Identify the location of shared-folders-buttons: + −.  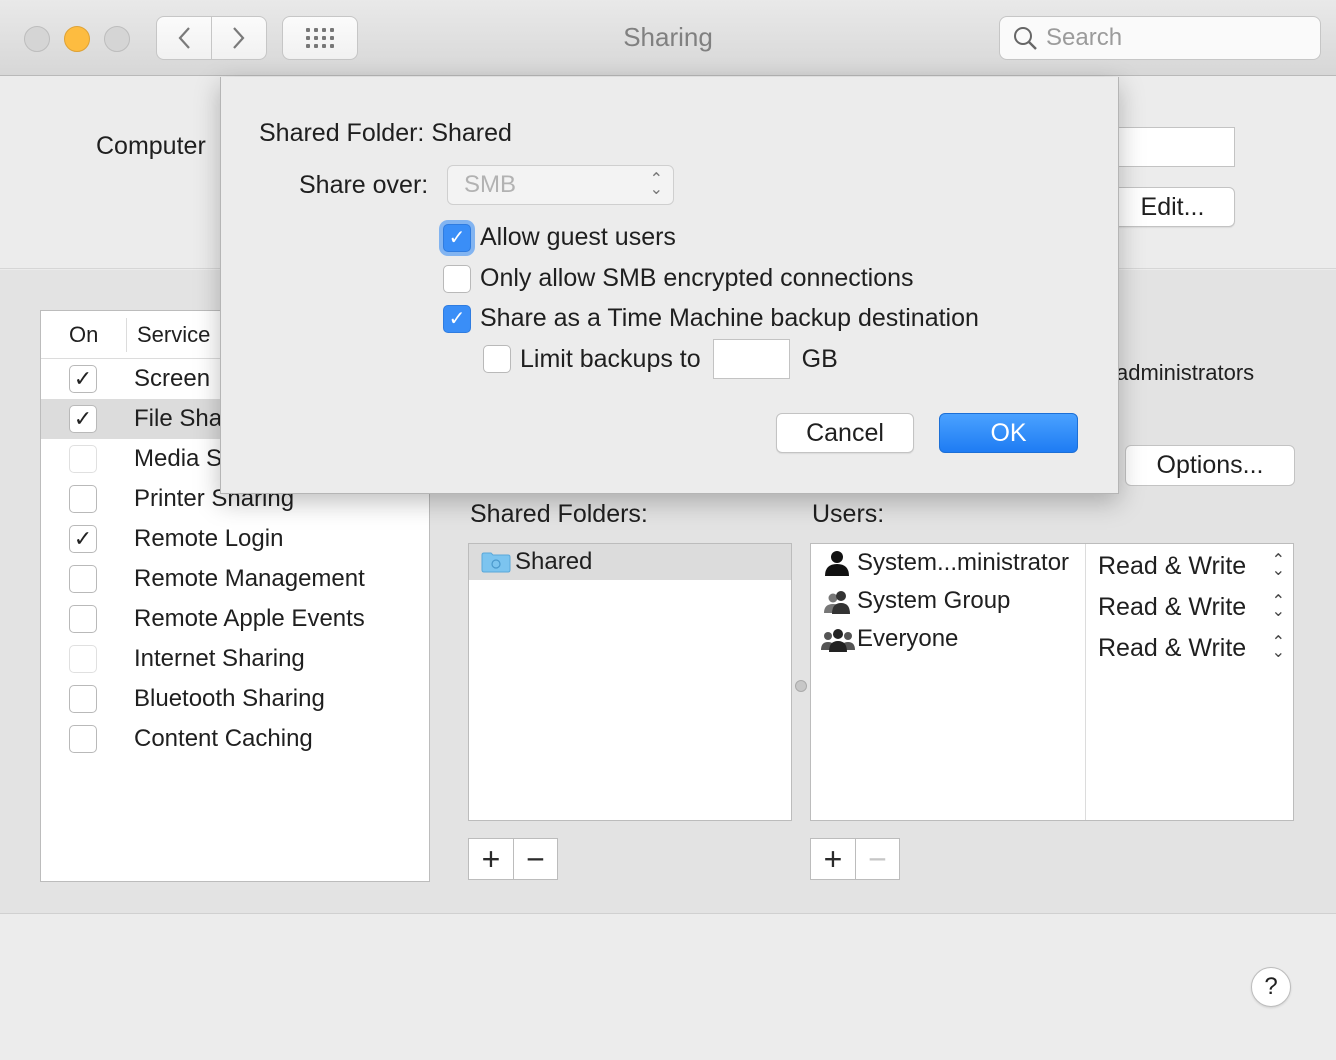
(513, 859).